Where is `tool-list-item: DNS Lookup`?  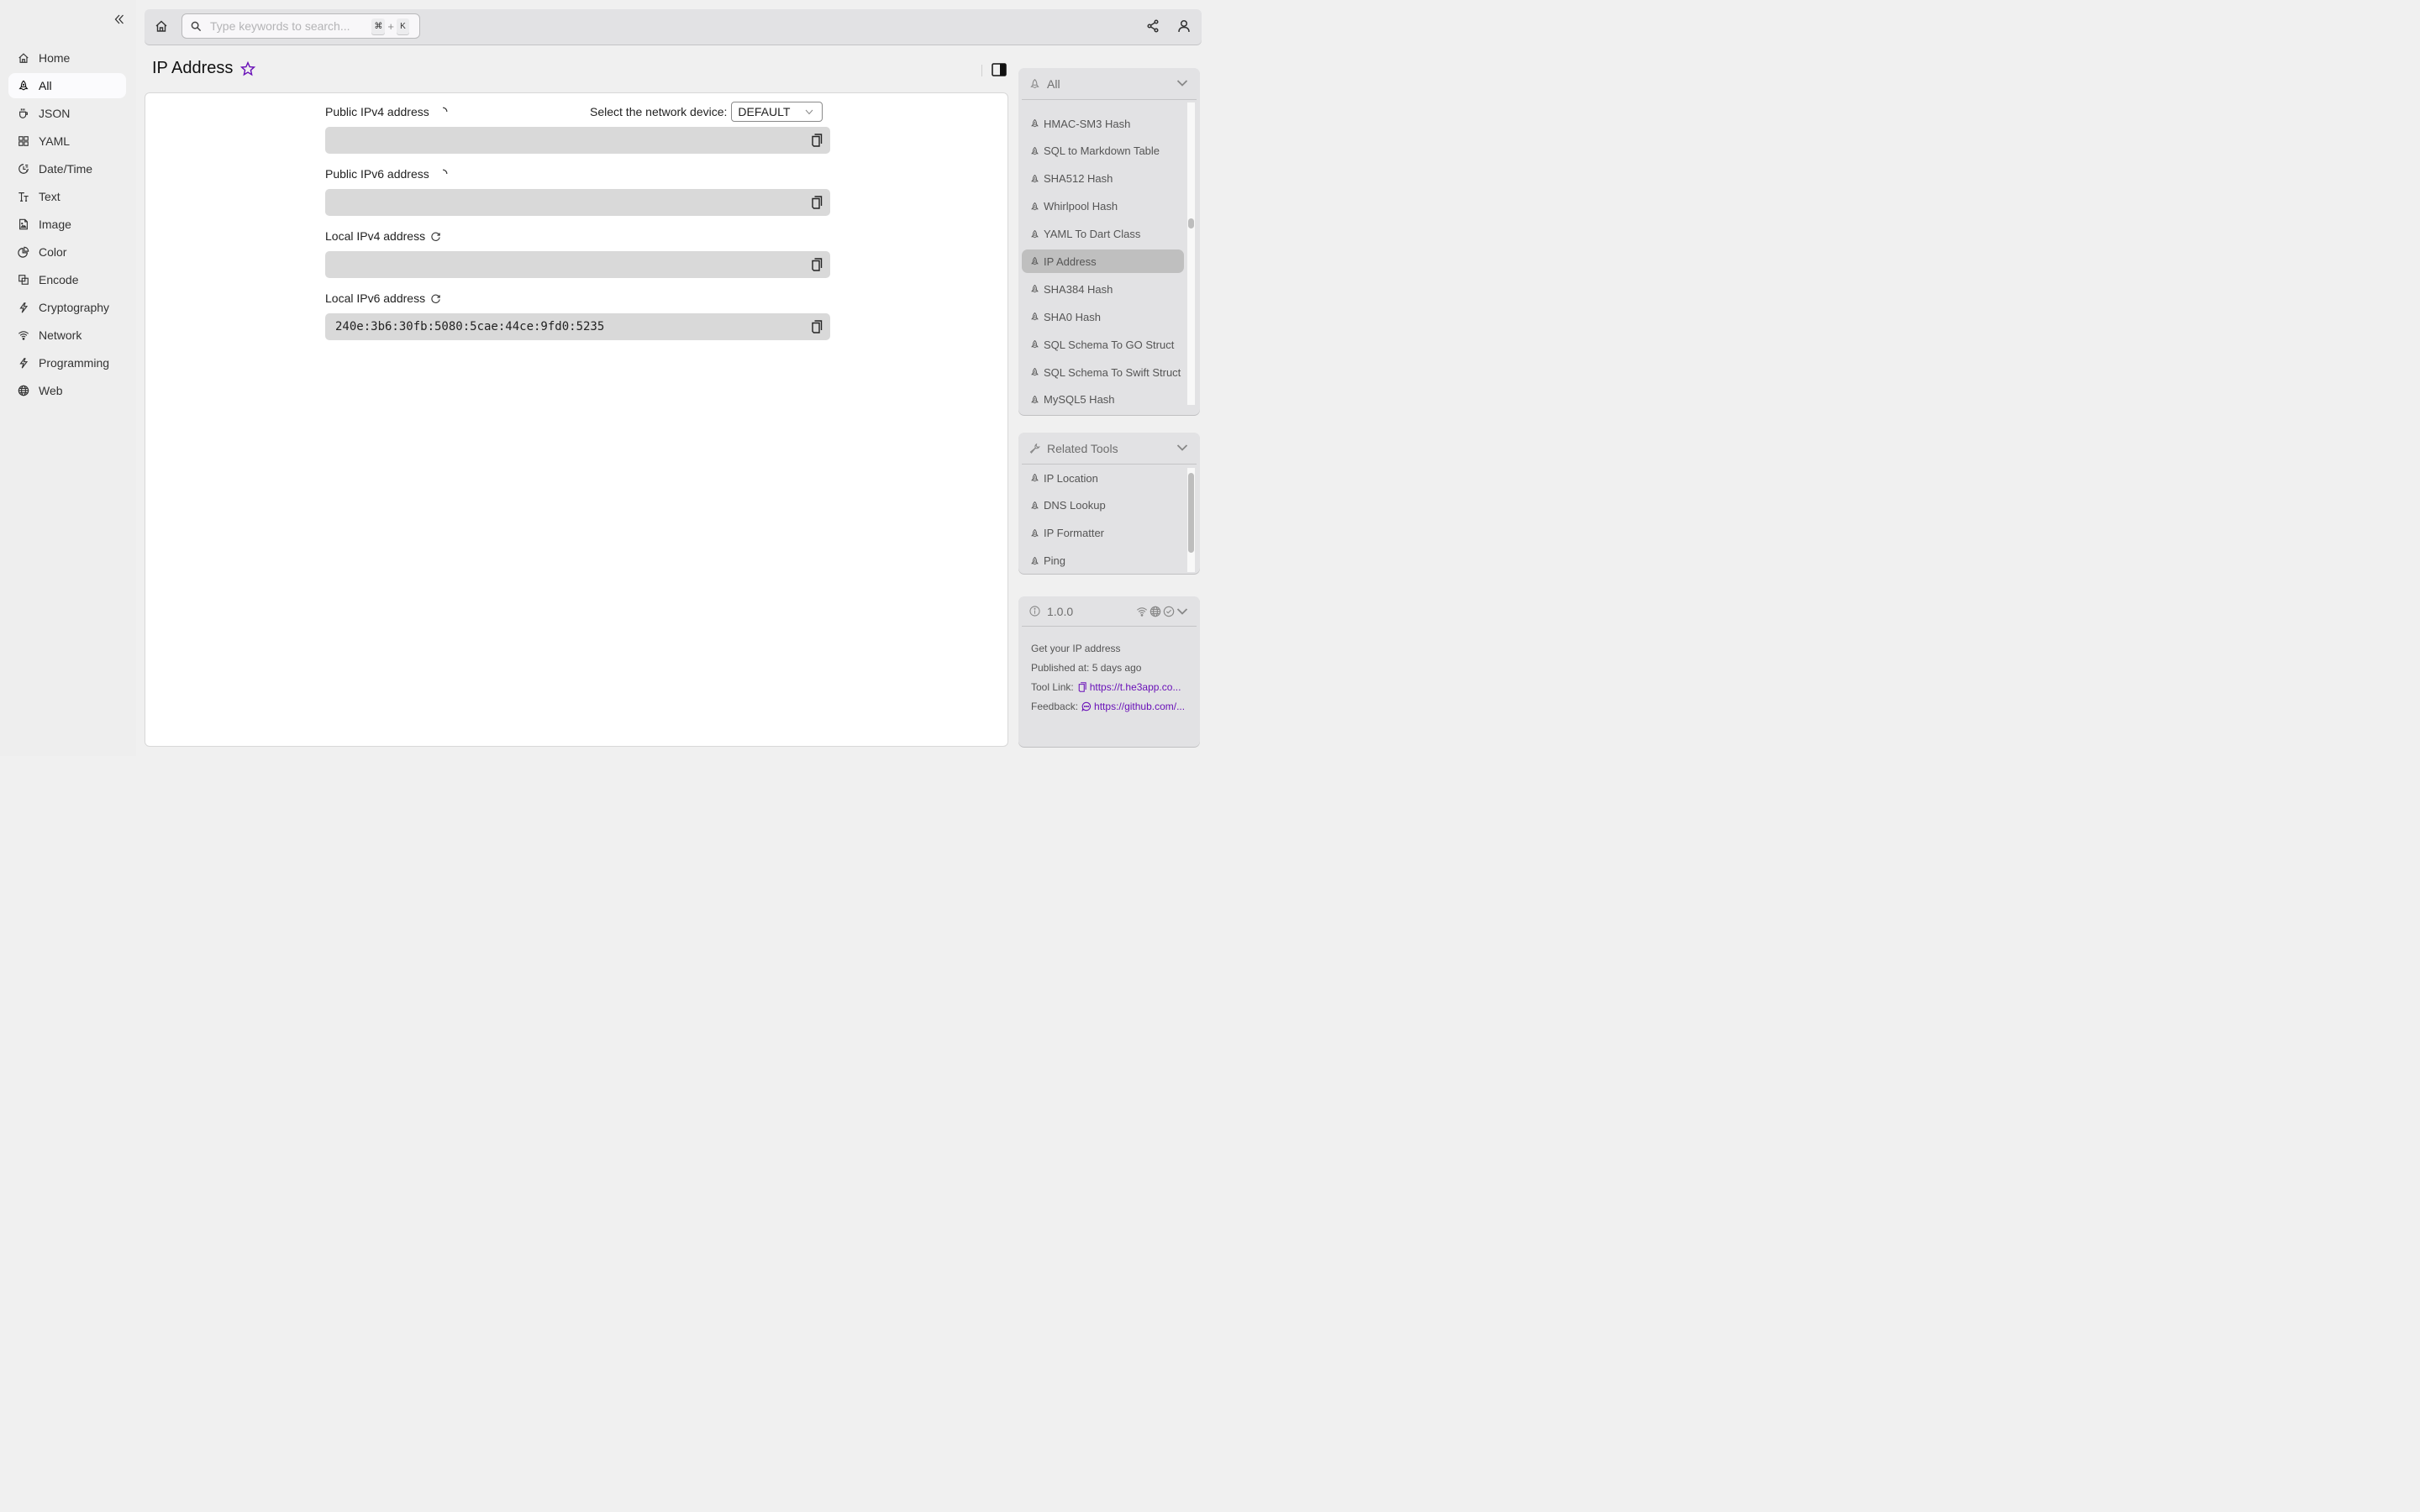 tool-list-item: DNS Lookup is located at coordinates (1103, 505).